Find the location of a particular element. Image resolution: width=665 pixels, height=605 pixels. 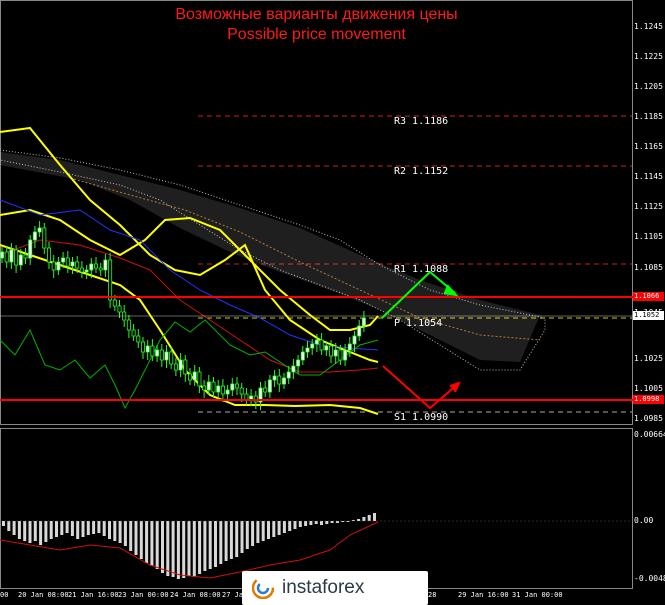

r2-label: R2 1.1152 is located at coordinates (421, 171).